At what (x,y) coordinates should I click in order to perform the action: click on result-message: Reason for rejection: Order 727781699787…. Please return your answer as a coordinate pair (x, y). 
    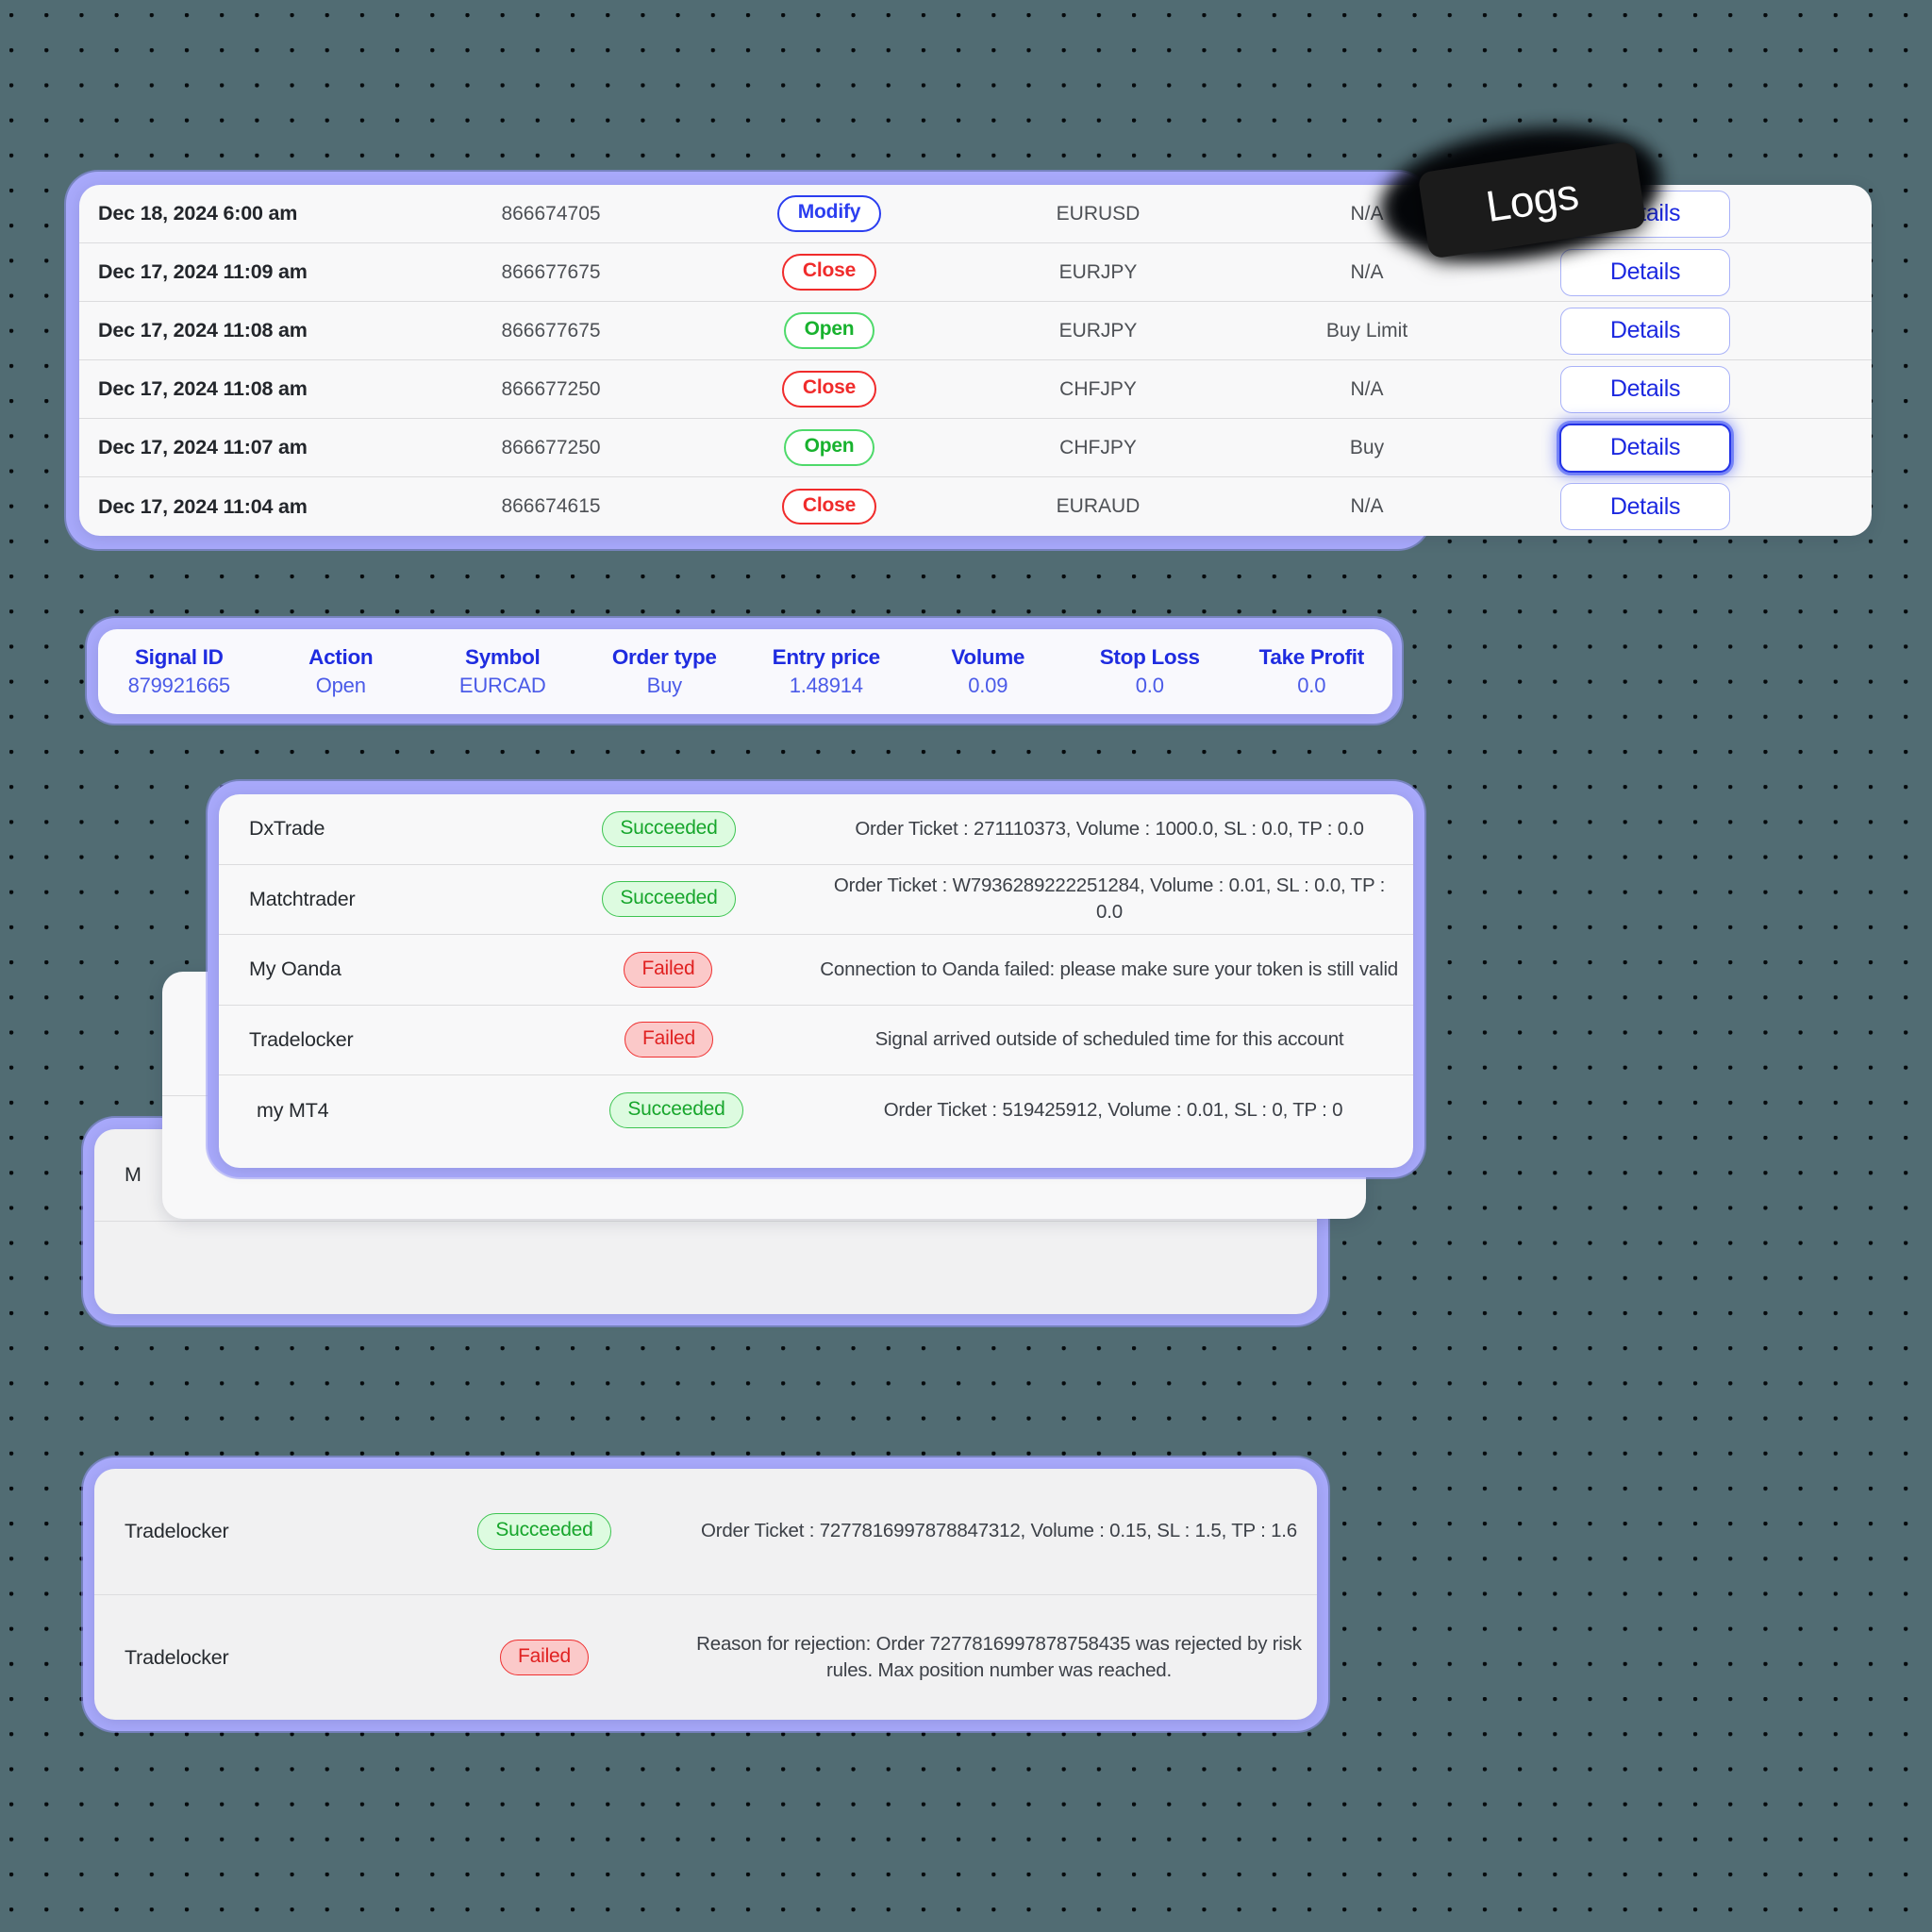
    Looking at the image, I should click on (999, 1657).